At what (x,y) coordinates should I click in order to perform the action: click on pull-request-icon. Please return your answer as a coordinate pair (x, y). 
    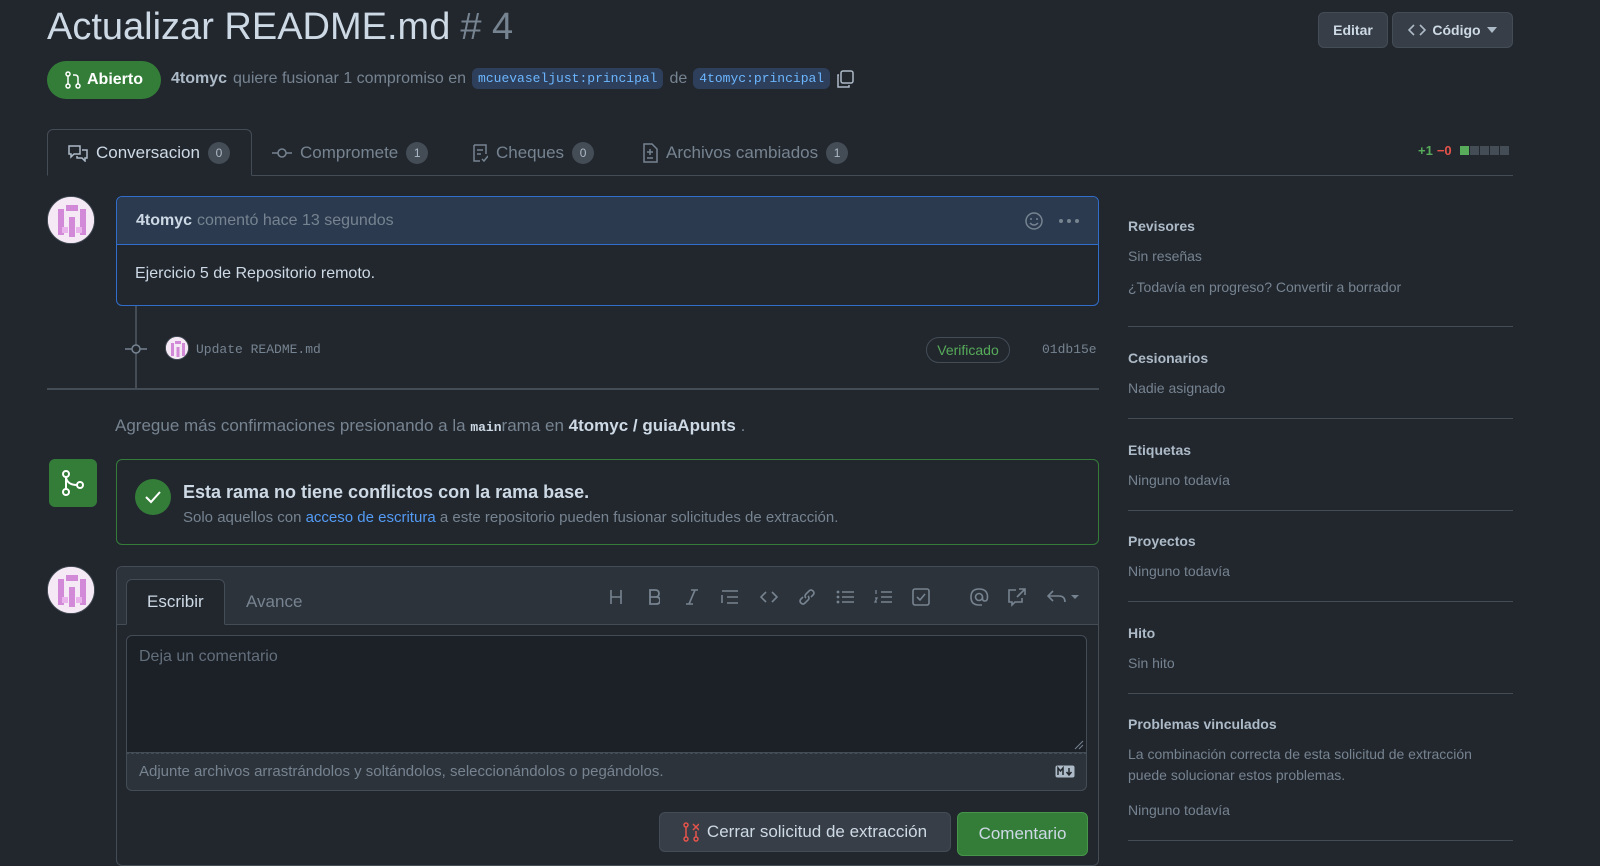
    Looking at the image, I should click on (73, 80).